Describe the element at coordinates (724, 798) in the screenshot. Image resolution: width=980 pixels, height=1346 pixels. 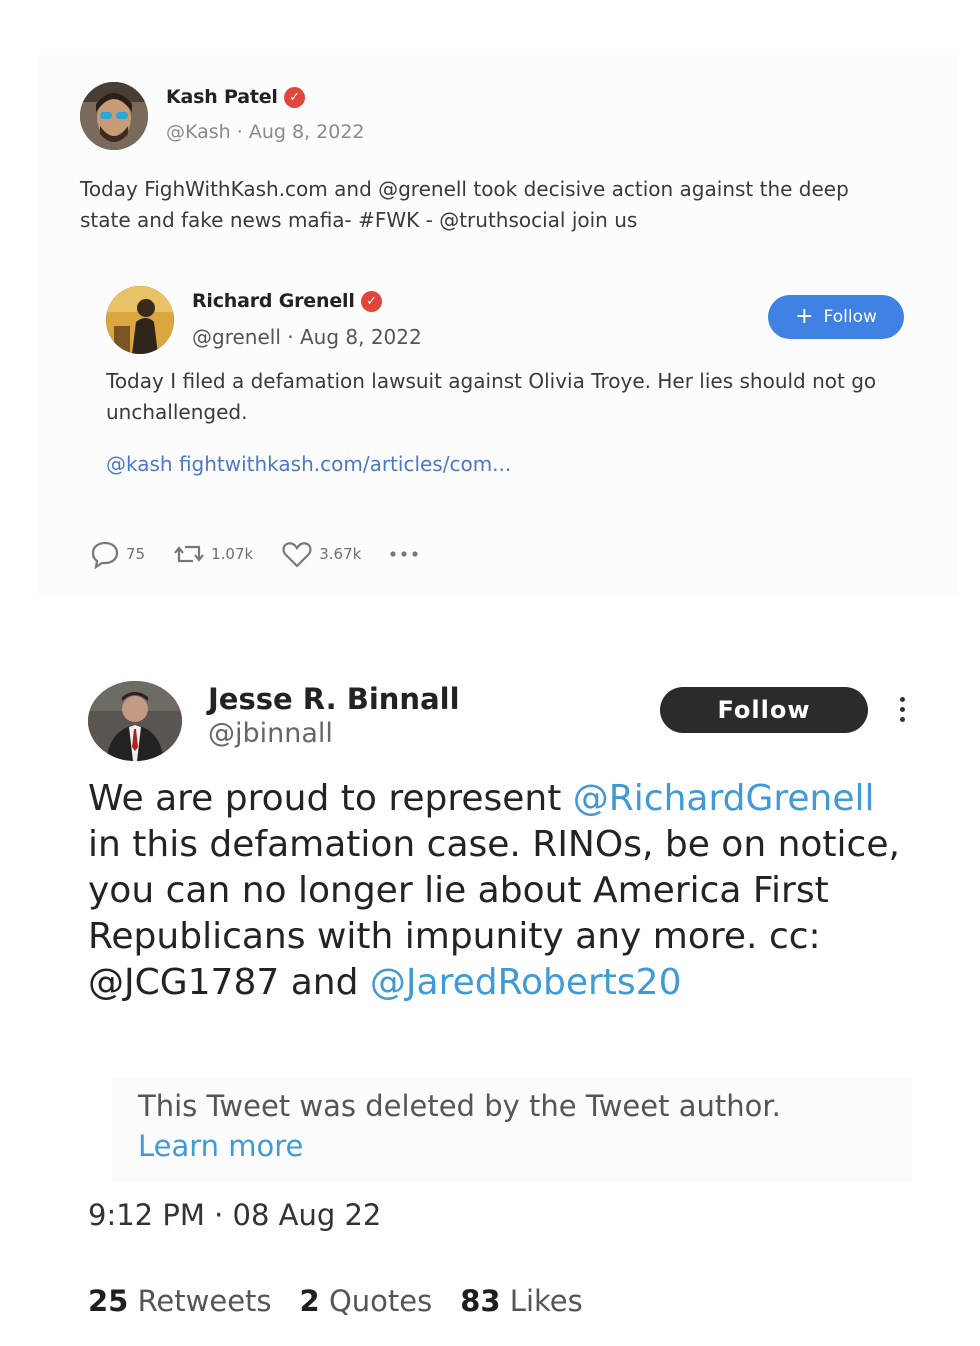
I see `mention-richardgrenell: @RichardGrenell` at that location.